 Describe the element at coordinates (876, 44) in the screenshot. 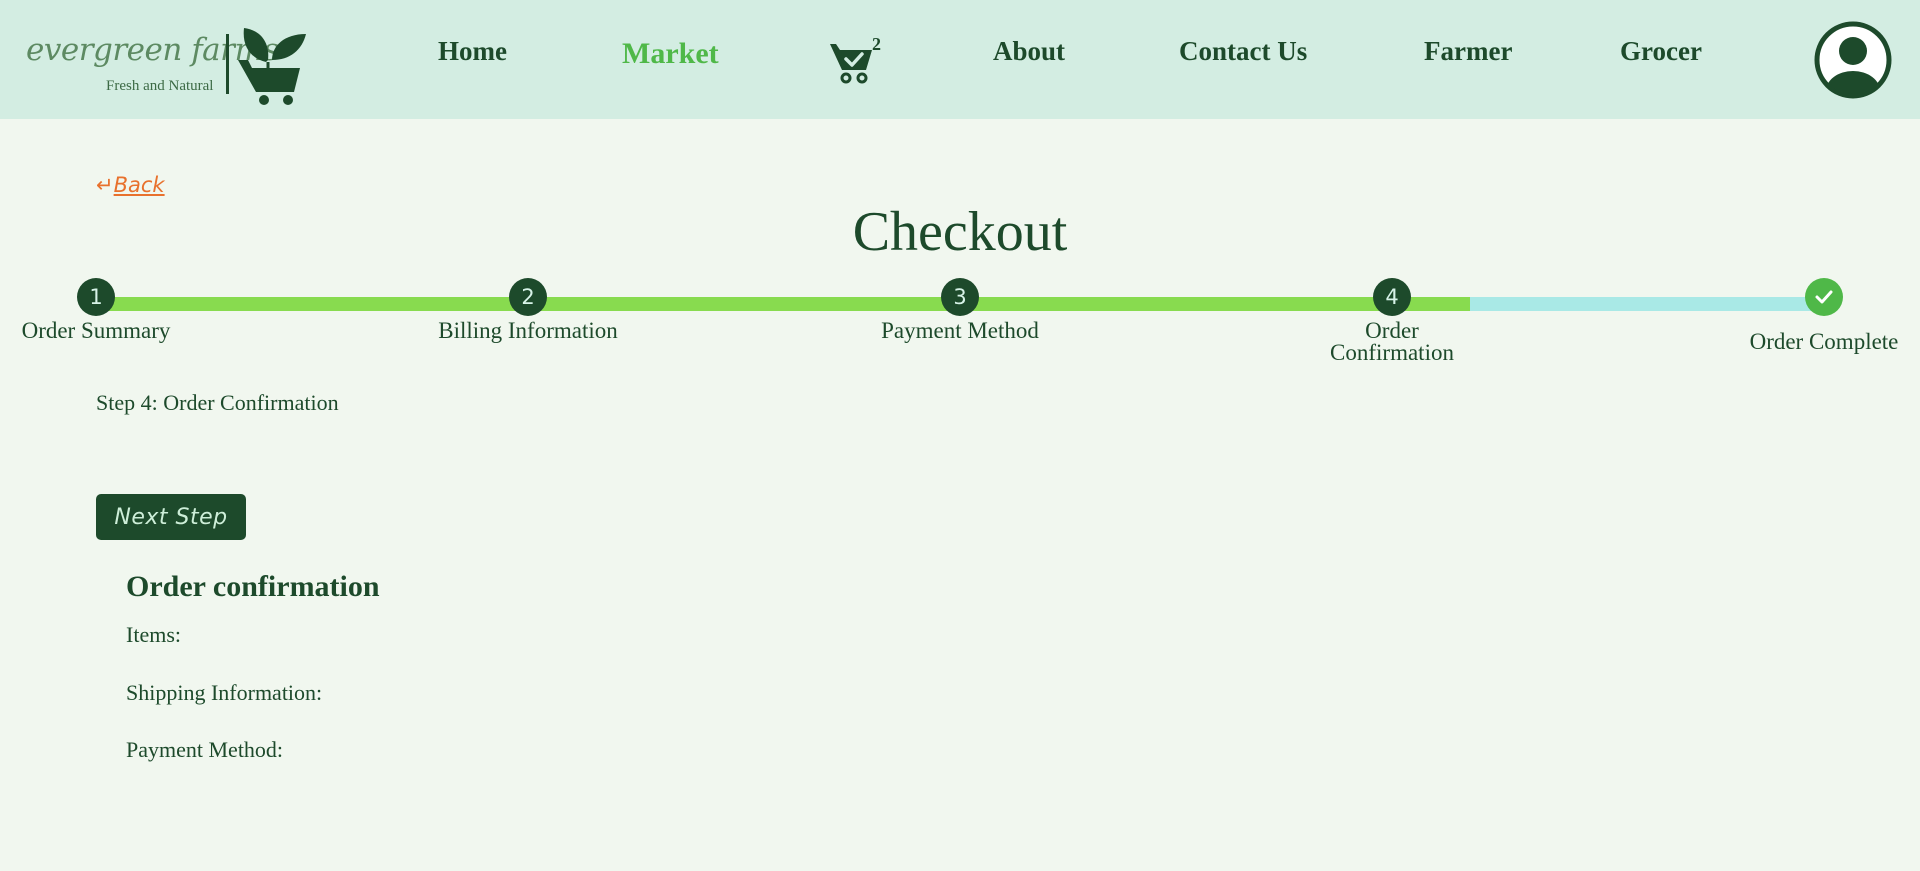

I see `cart-count-badge: 2` at that location.